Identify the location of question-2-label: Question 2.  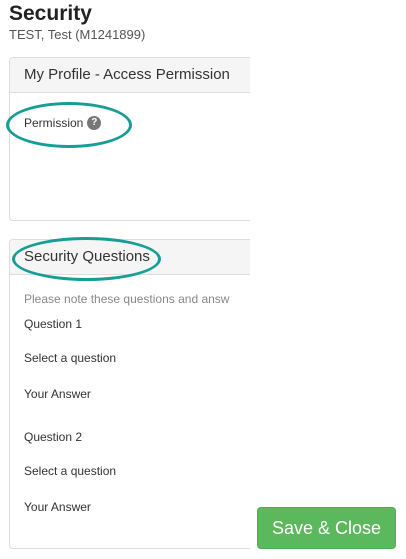
(53, 437).